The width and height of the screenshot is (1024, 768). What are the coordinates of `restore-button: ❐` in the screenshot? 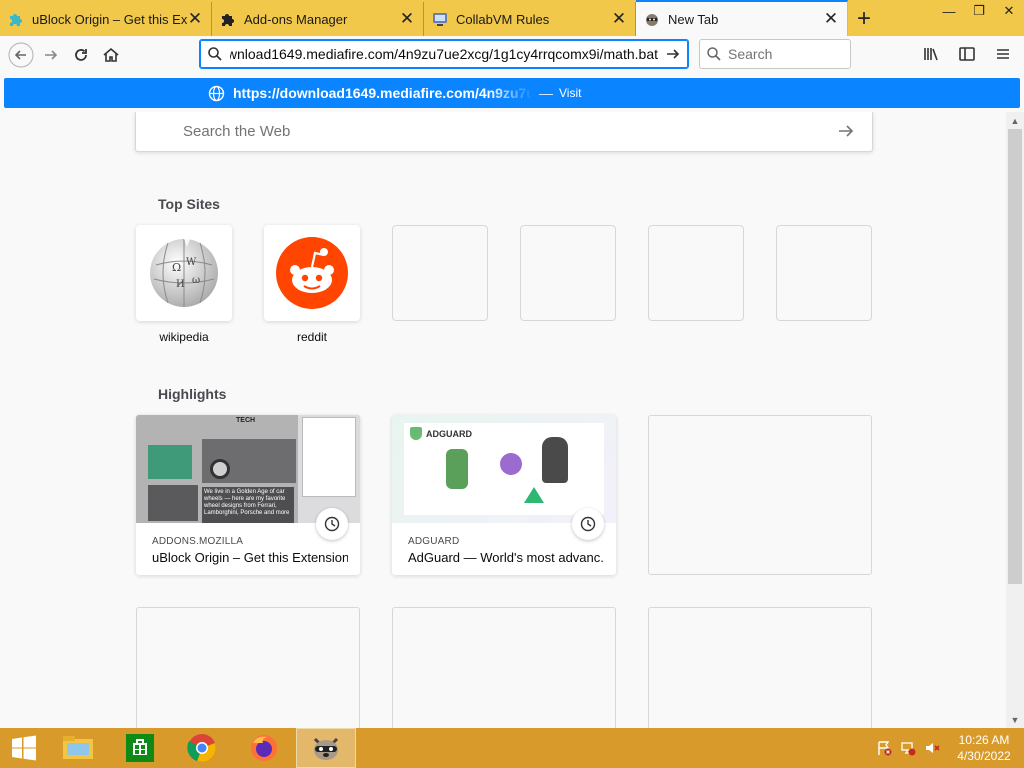 It's located at (979, 11).